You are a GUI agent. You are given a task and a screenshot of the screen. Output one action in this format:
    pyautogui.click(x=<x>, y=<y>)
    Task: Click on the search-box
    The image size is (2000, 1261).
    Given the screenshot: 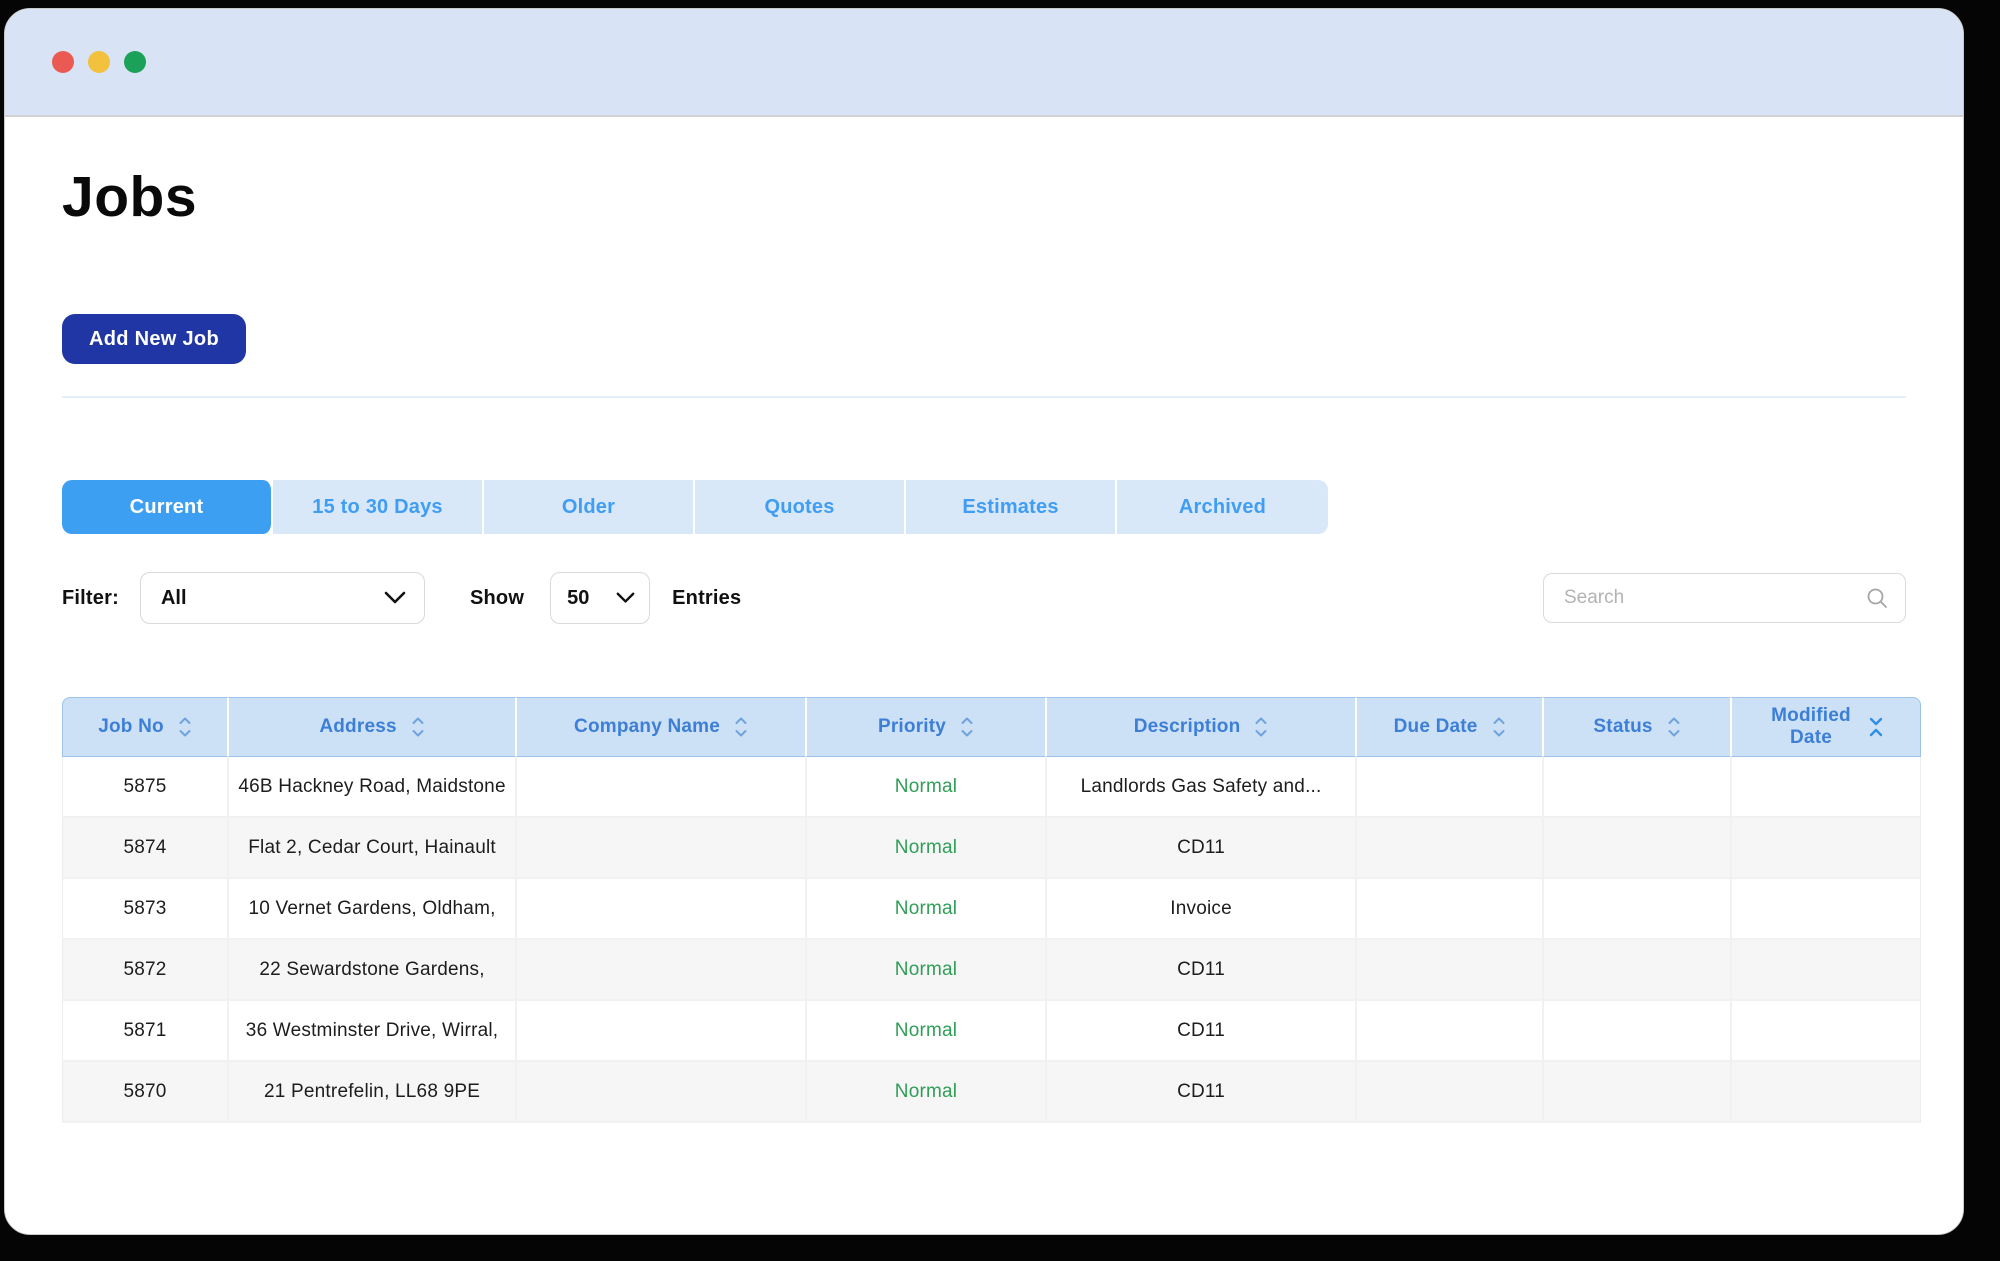 What is the action you would take?
    pyautogui.click(x=1724, y=598)
    